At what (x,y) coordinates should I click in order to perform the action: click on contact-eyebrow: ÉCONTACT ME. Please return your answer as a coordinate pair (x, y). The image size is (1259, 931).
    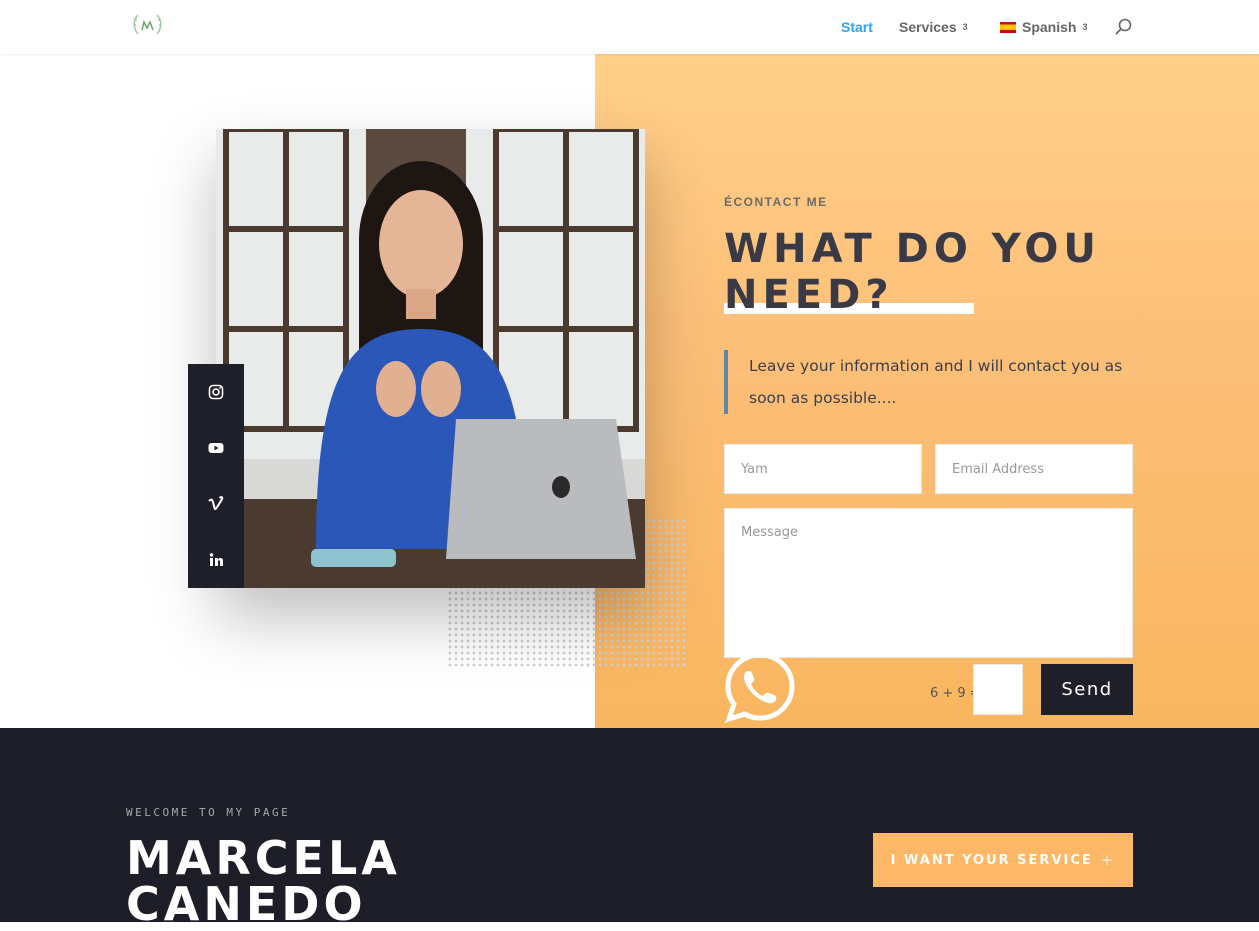
    Looking at the image, I should click on (776, 202).